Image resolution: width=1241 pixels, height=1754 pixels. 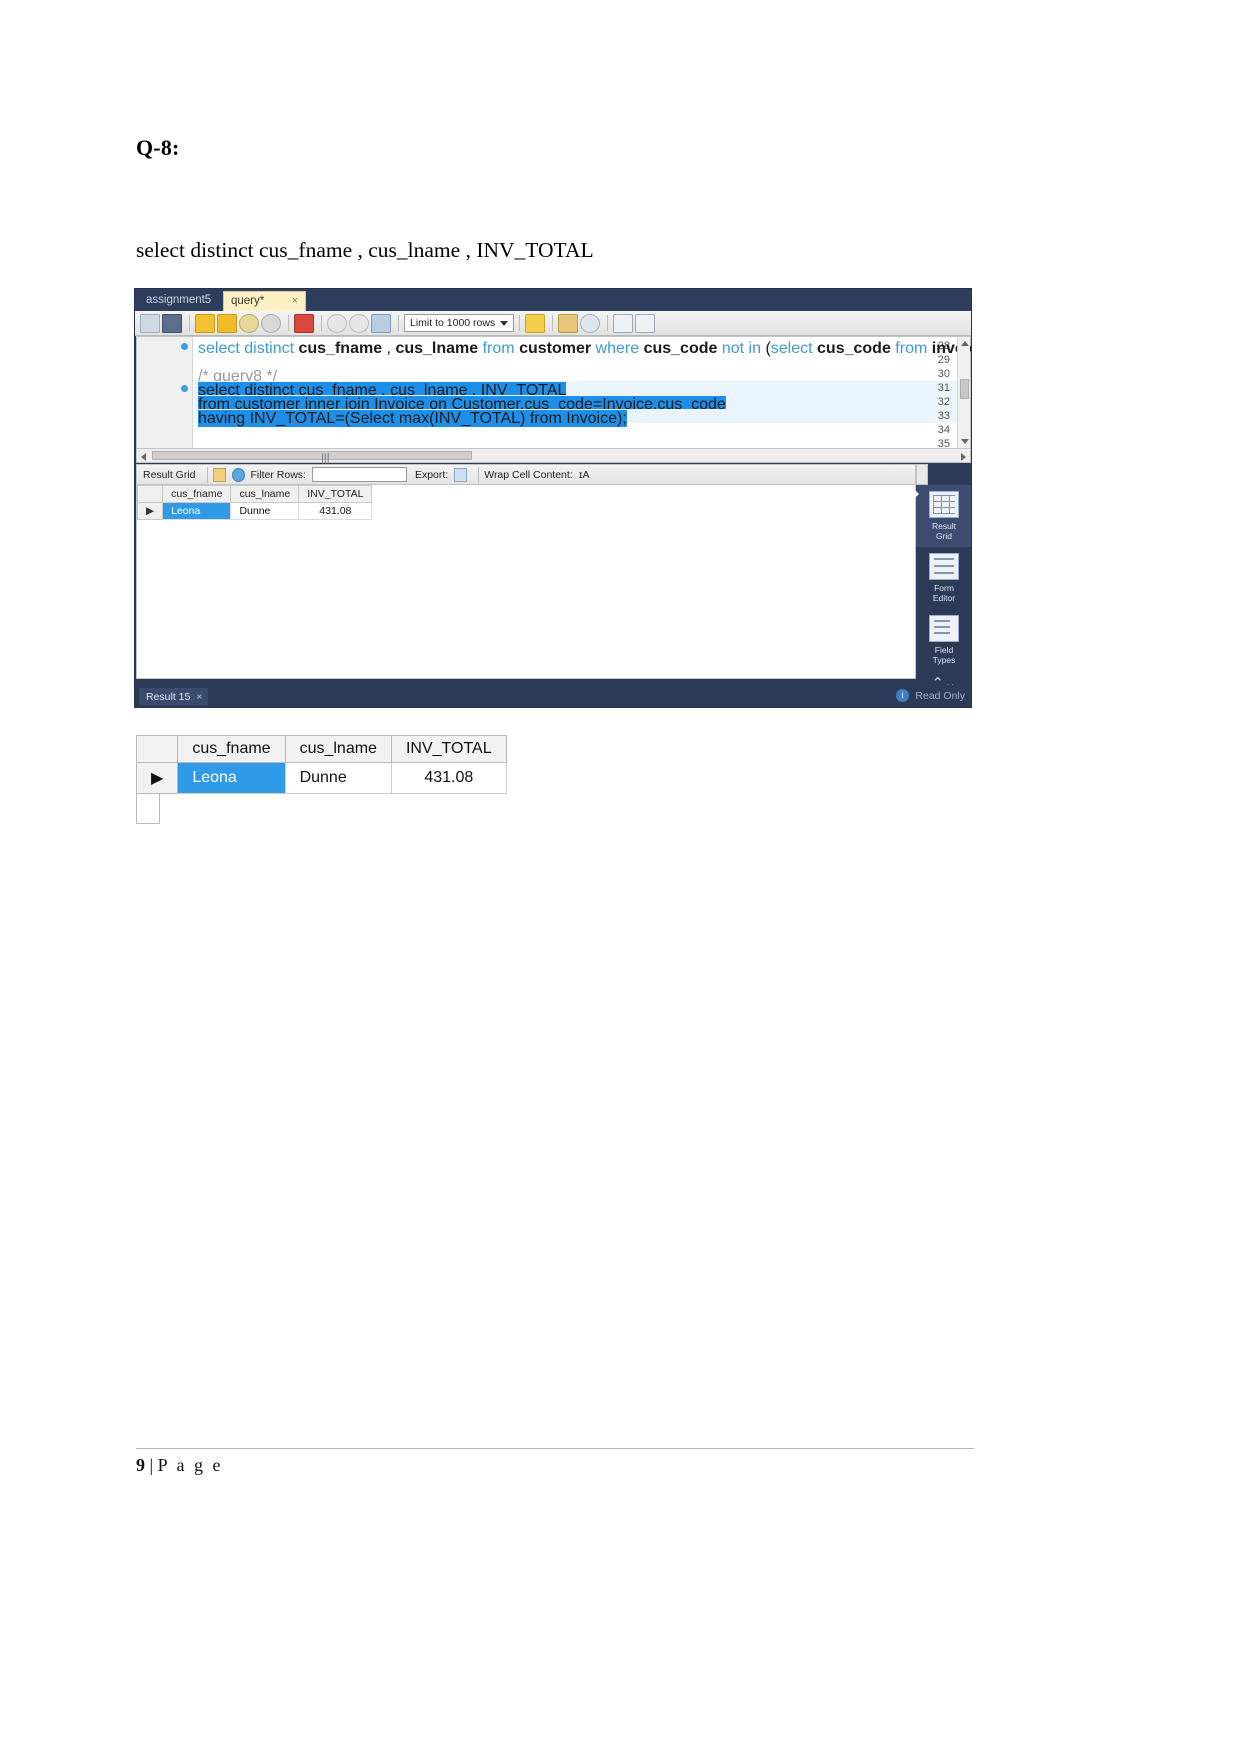 What do you see at coordinates (150, 494) in the screenshot?
I see `table-corner-cell` at bounding box center [150, 494].